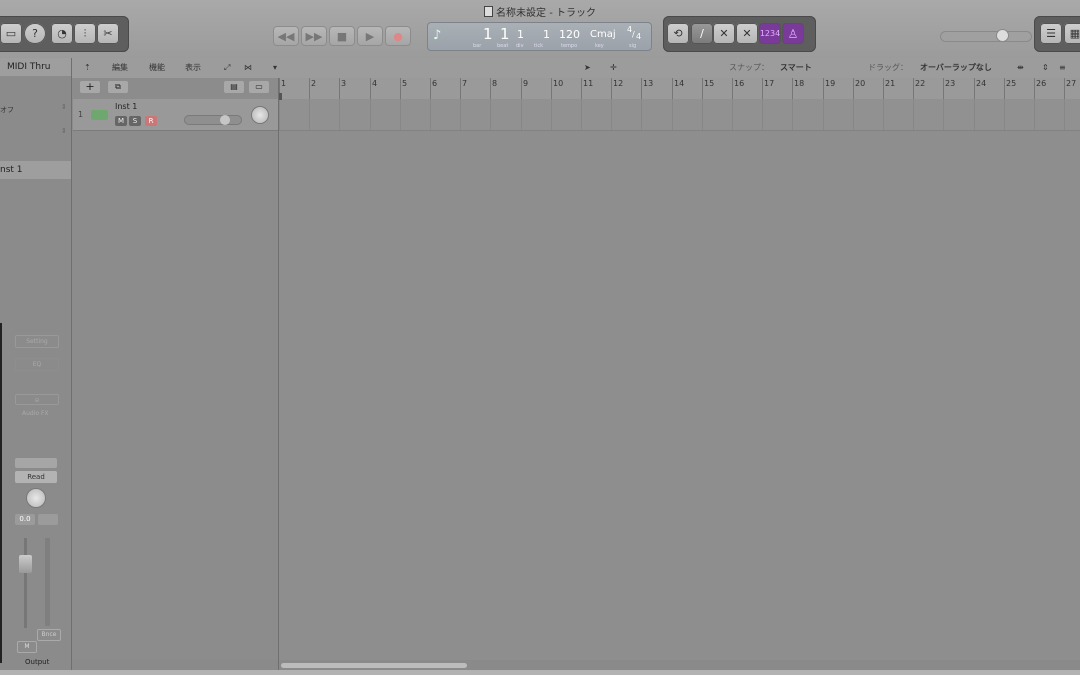 This screenshot has width=1080, height=675. What do you see at coordinates (342, 36) in the screenshot?
I see `stop-button: ■` at bounding box center [342, 36].